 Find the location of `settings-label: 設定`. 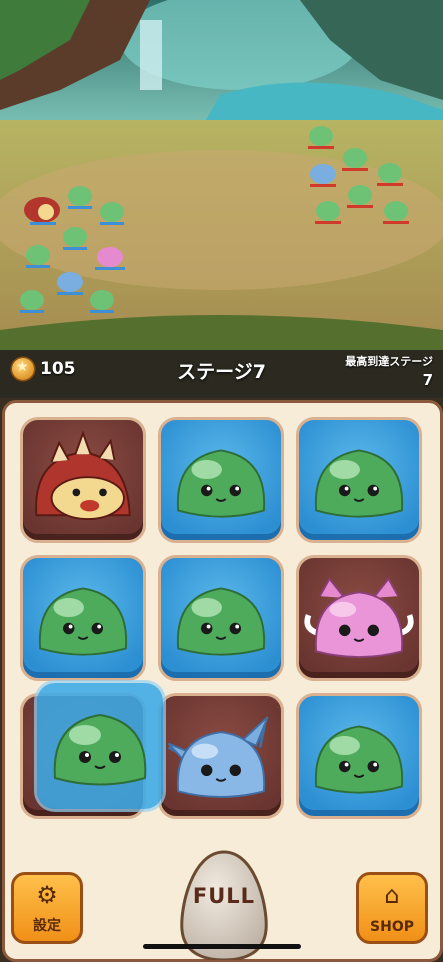

settings-label: 設定 is located at coordinates (47, 926).